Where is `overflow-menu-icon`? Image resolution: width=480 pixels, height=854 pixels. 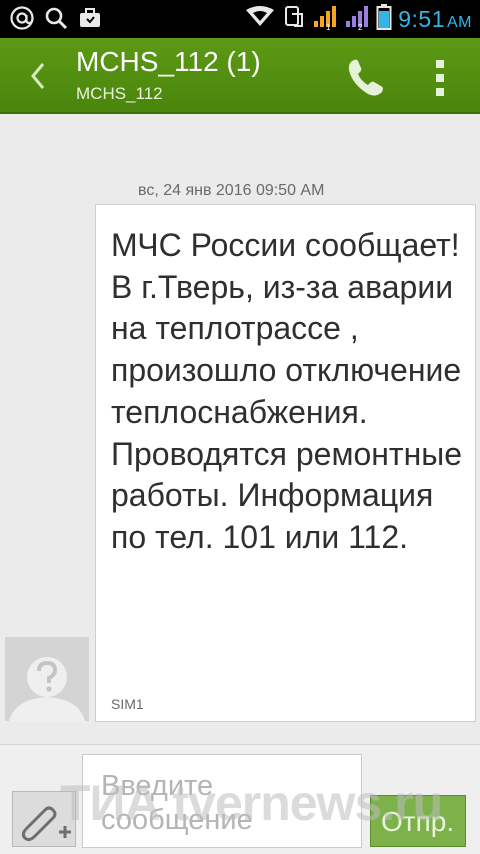
overflow-menu-icon is located at coordinates (440, 78).